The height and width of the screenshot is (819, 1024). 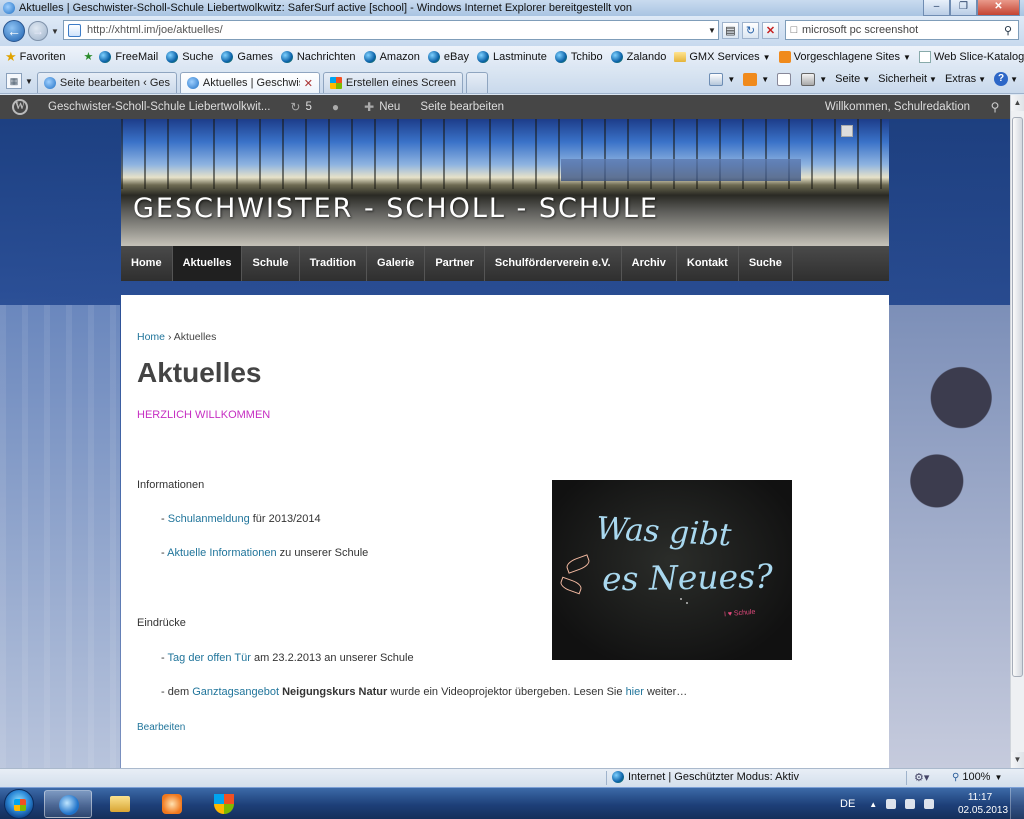 I want to click on safety-menu: Sicherheit ▼, so click(x=907, y=79).